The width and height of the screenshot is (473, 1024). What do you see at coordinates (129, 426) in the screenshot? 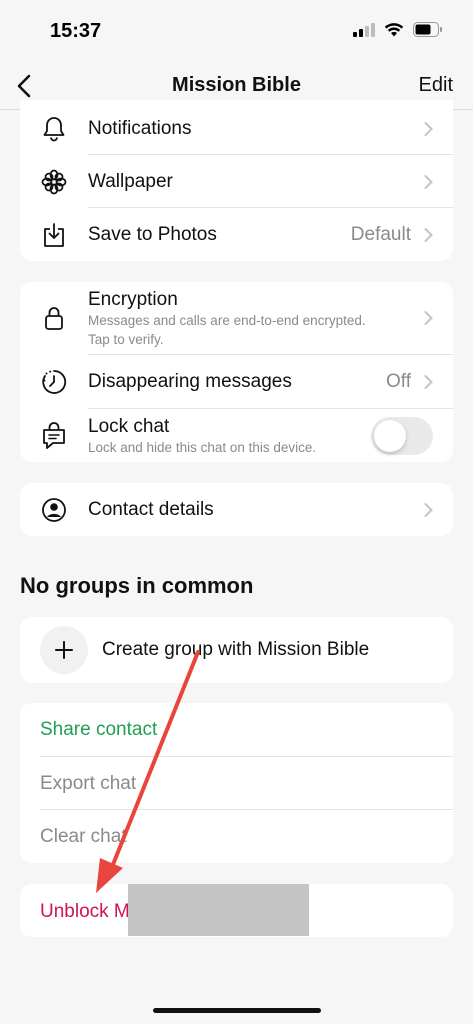
I see `lock-chat-label: Lock chat` at bounding box center [129, 426].